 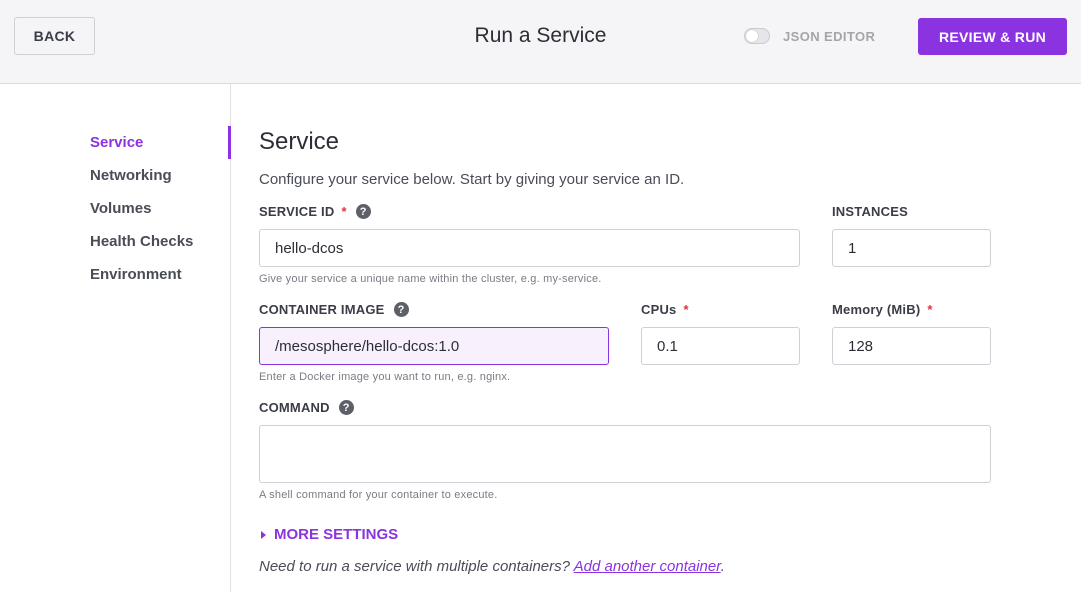 I want to click on sidebar-item-service: Service, so click(x=116, y=142).